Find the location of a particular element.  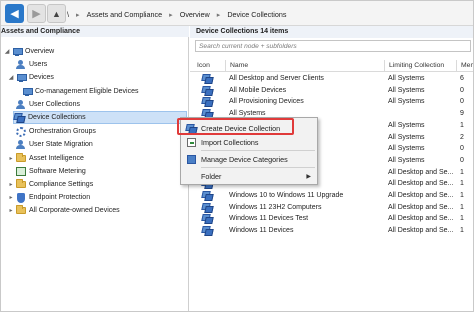

tree-item-user-collections: User Collections is located at coordinates (47, 104).